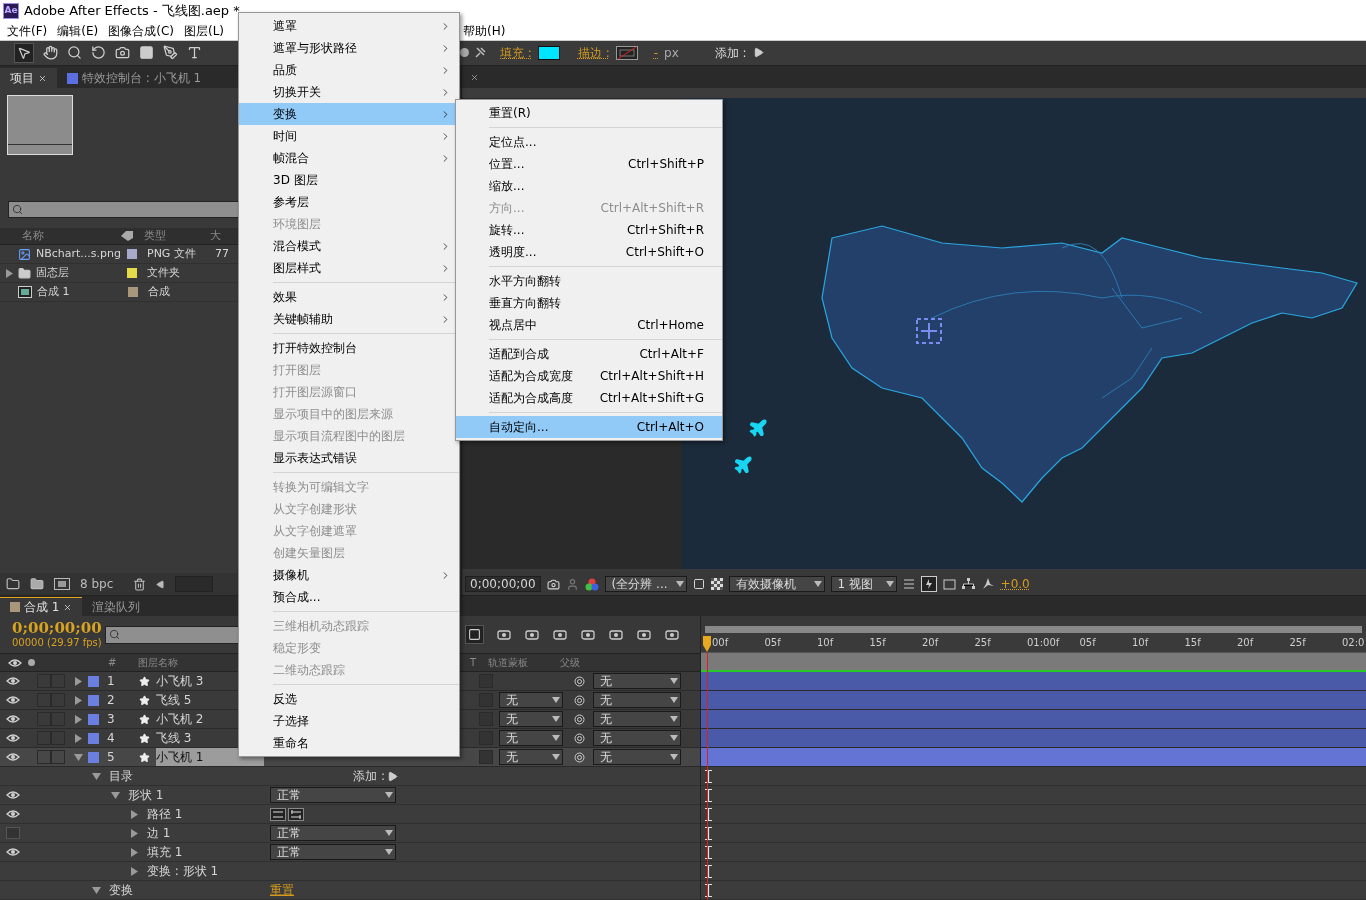 The width and height of the screenshot is (1366, 900). I want to click on hand-tool-icon, so click(50, 53).